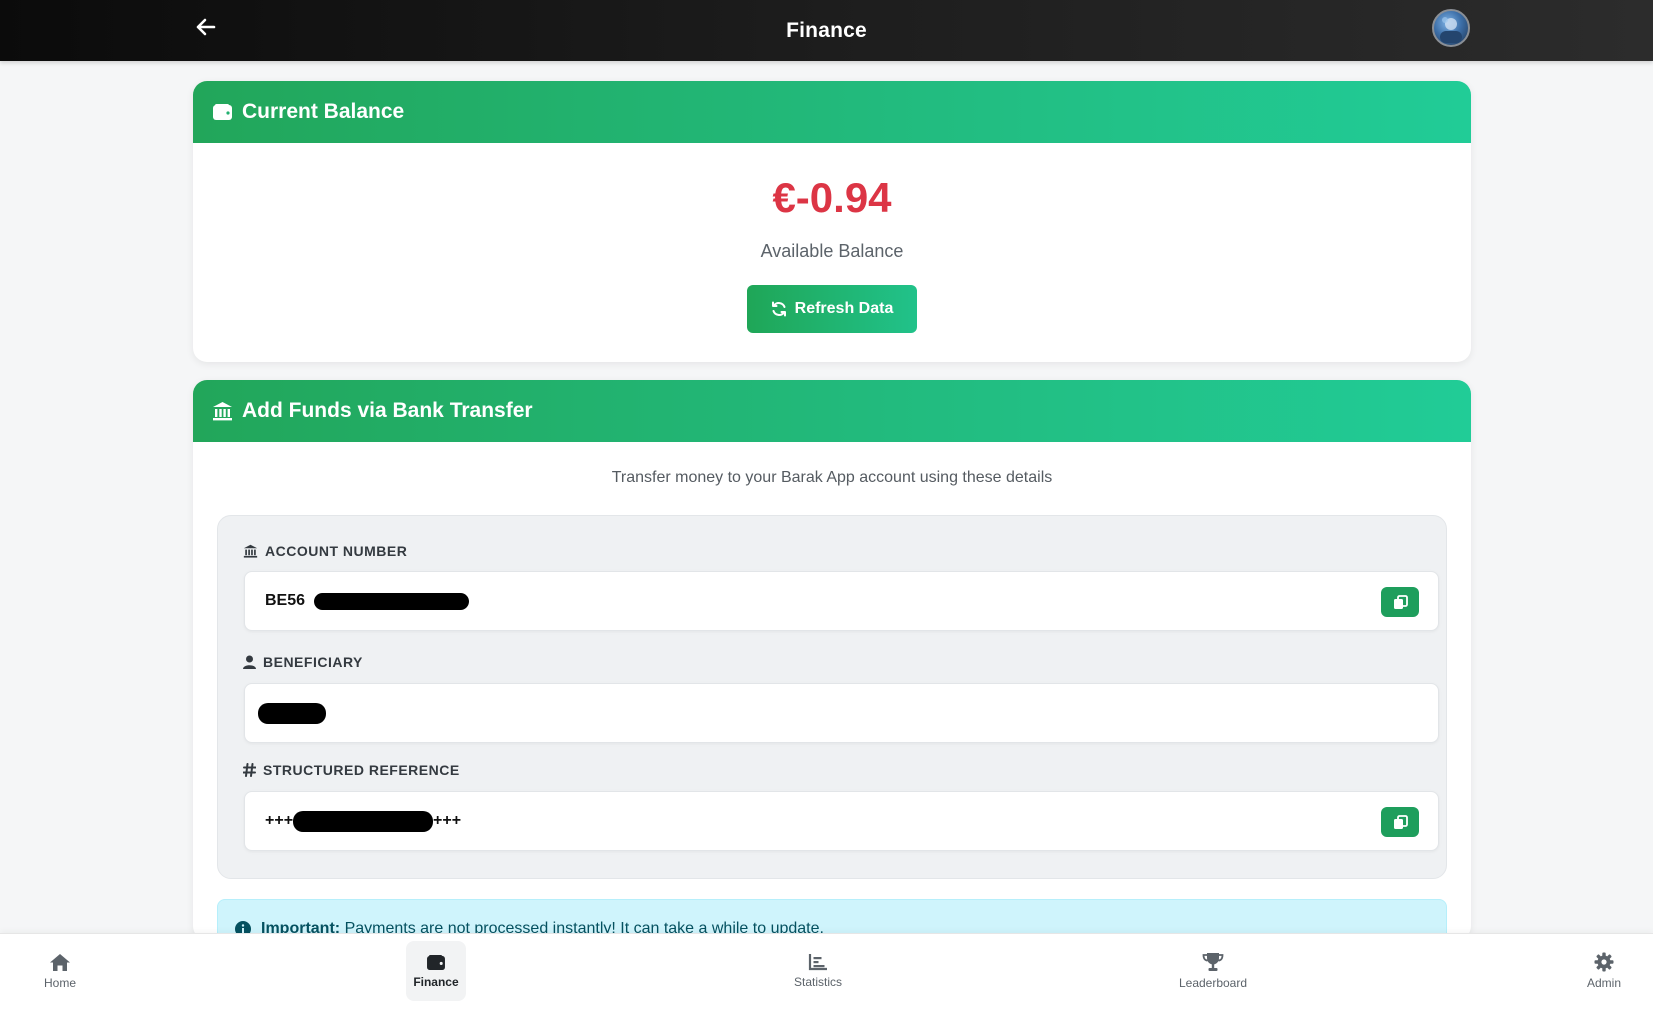 The height and width of the screenshot is (1010, 1653). What do you see at coordinates (841, 821) in the screenshot?
I see `structured-reference-field: +++ +++` at bounding box center [841, 821].